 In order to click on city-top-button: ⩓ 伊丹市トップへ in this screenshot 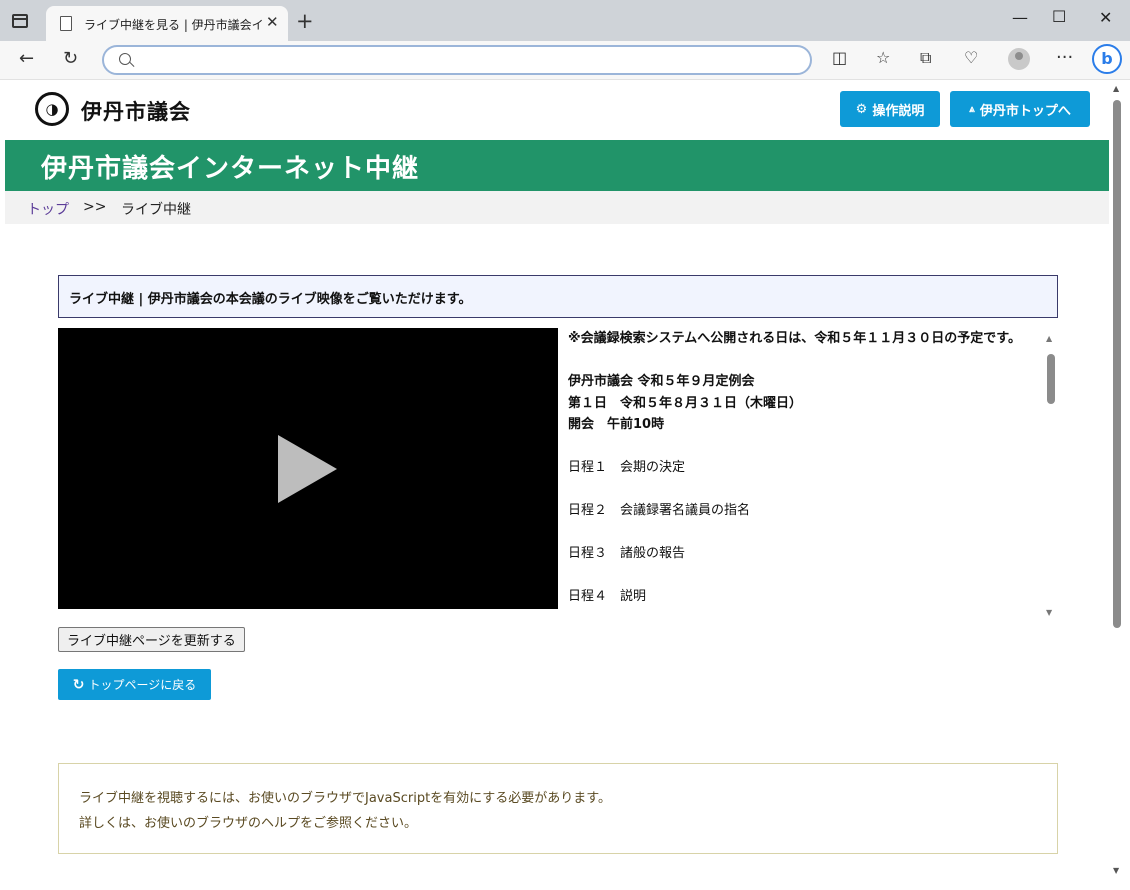, I will do `click(1020, 109)`.